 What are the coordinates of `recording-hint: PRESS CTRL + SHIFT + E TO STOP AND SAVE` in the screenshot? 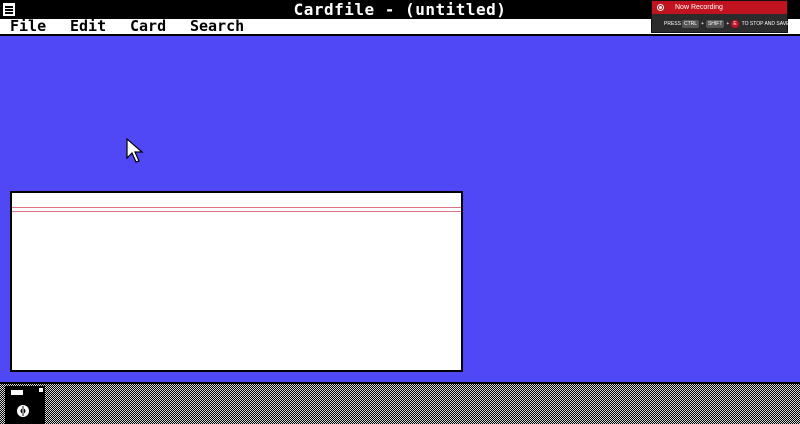 It's located at (726, 23).